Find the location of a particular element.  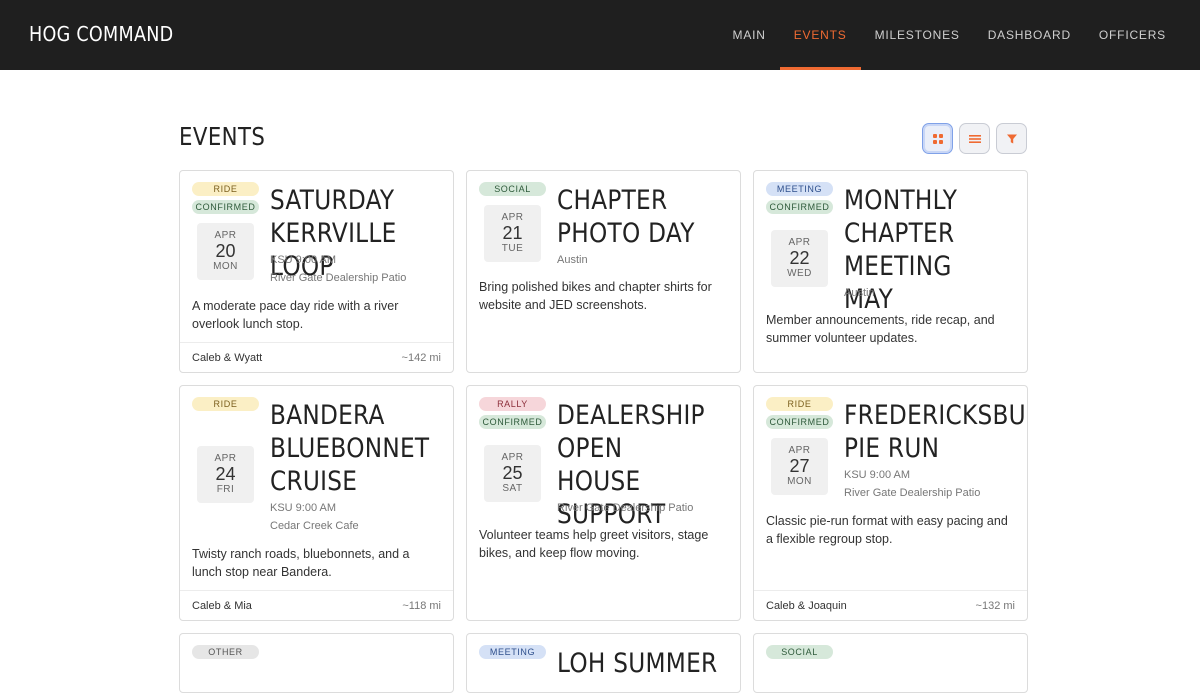

date-box: APR 24 FRI is located at coordinates (225, 474).